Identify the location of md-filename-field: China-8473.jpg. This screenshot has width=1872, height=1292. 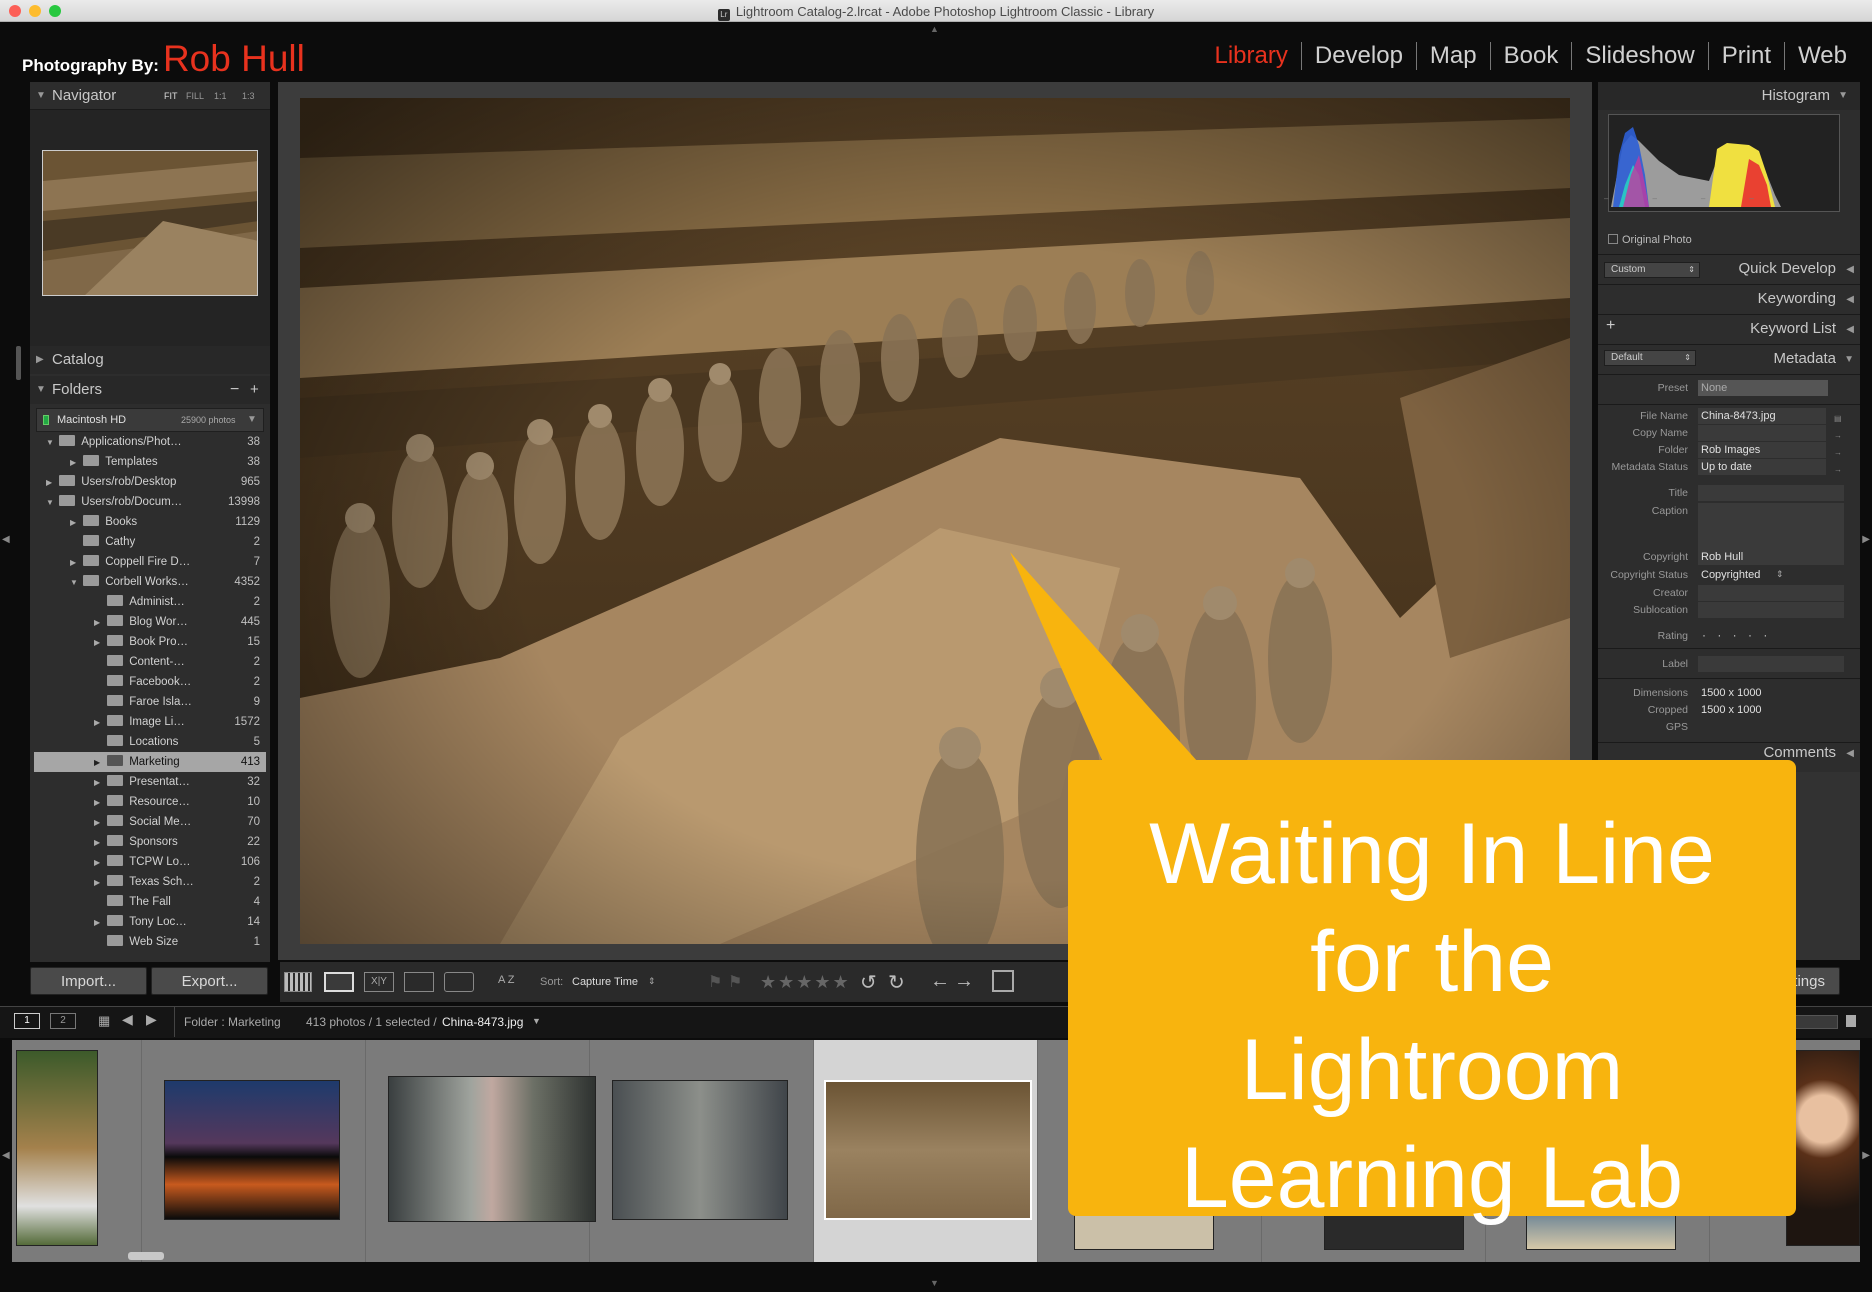
(1762, 416).